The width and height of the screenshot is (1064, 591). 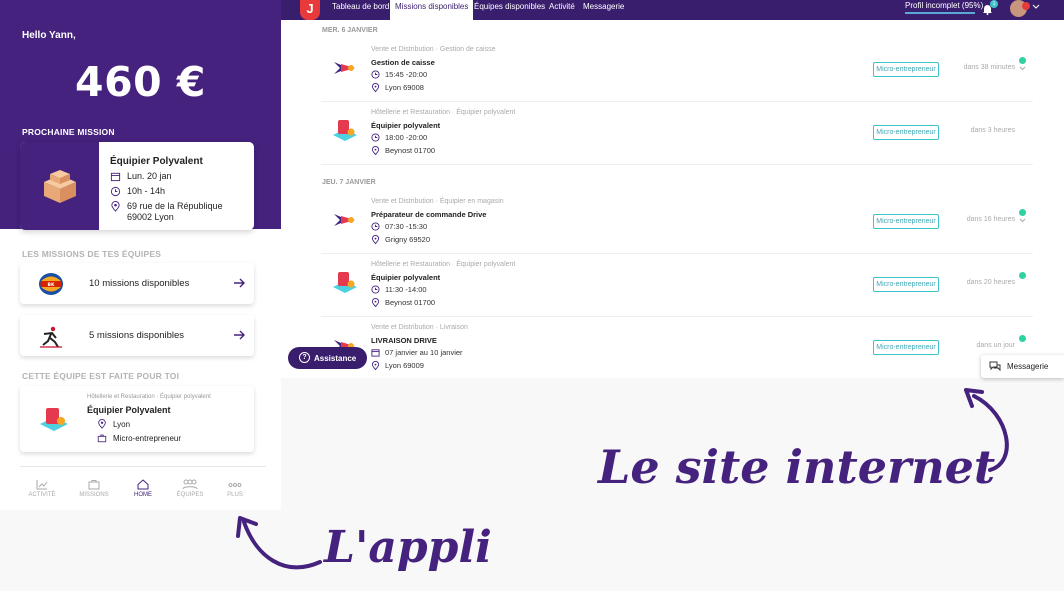 What do you see at coordinates (68, 132) in the screenshot?
I see `next-mission-heading: PROCHAINE MISSION` at bounding box center [68, 132].